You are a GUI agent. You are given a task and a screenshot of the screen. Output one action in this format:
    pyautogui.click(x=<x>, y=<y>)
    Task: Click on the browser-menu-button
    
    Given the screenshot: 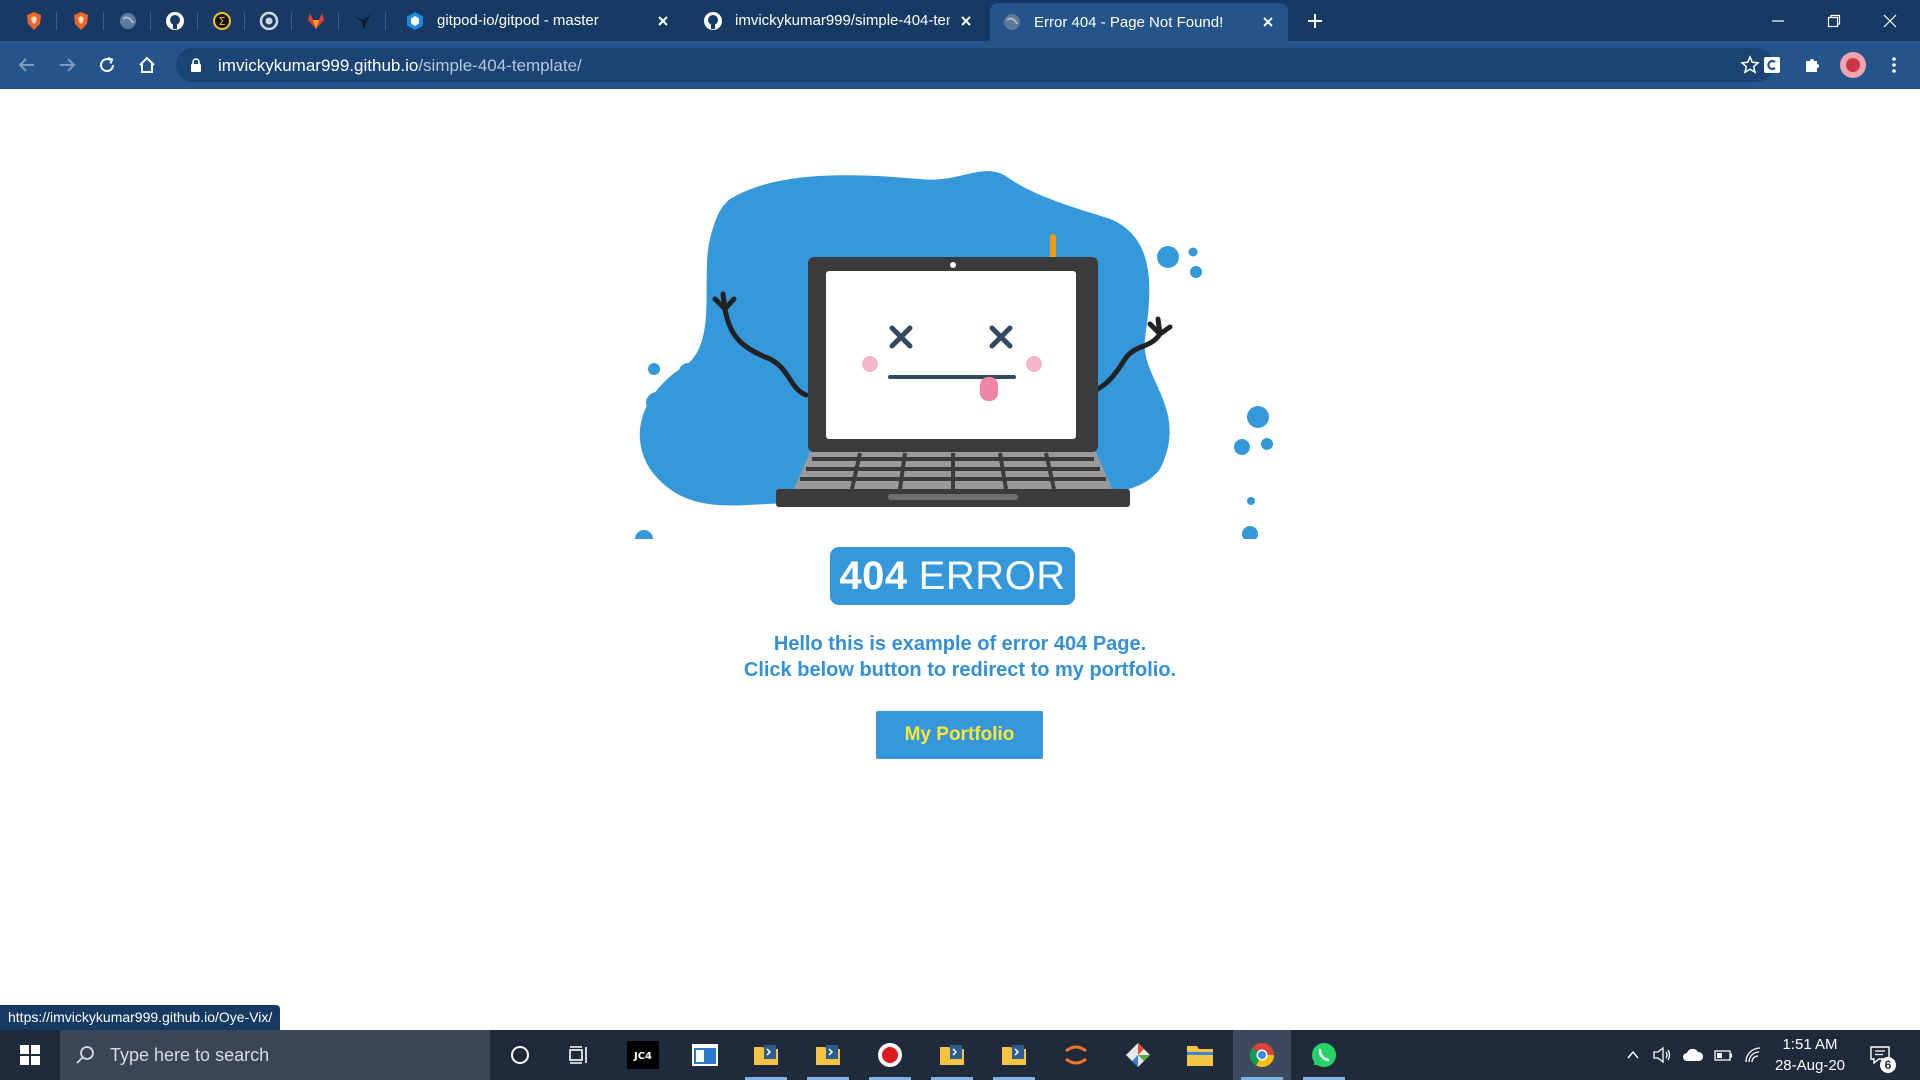 What is the action you would take?
    pyautogui.click(x=1894, y=65)
    